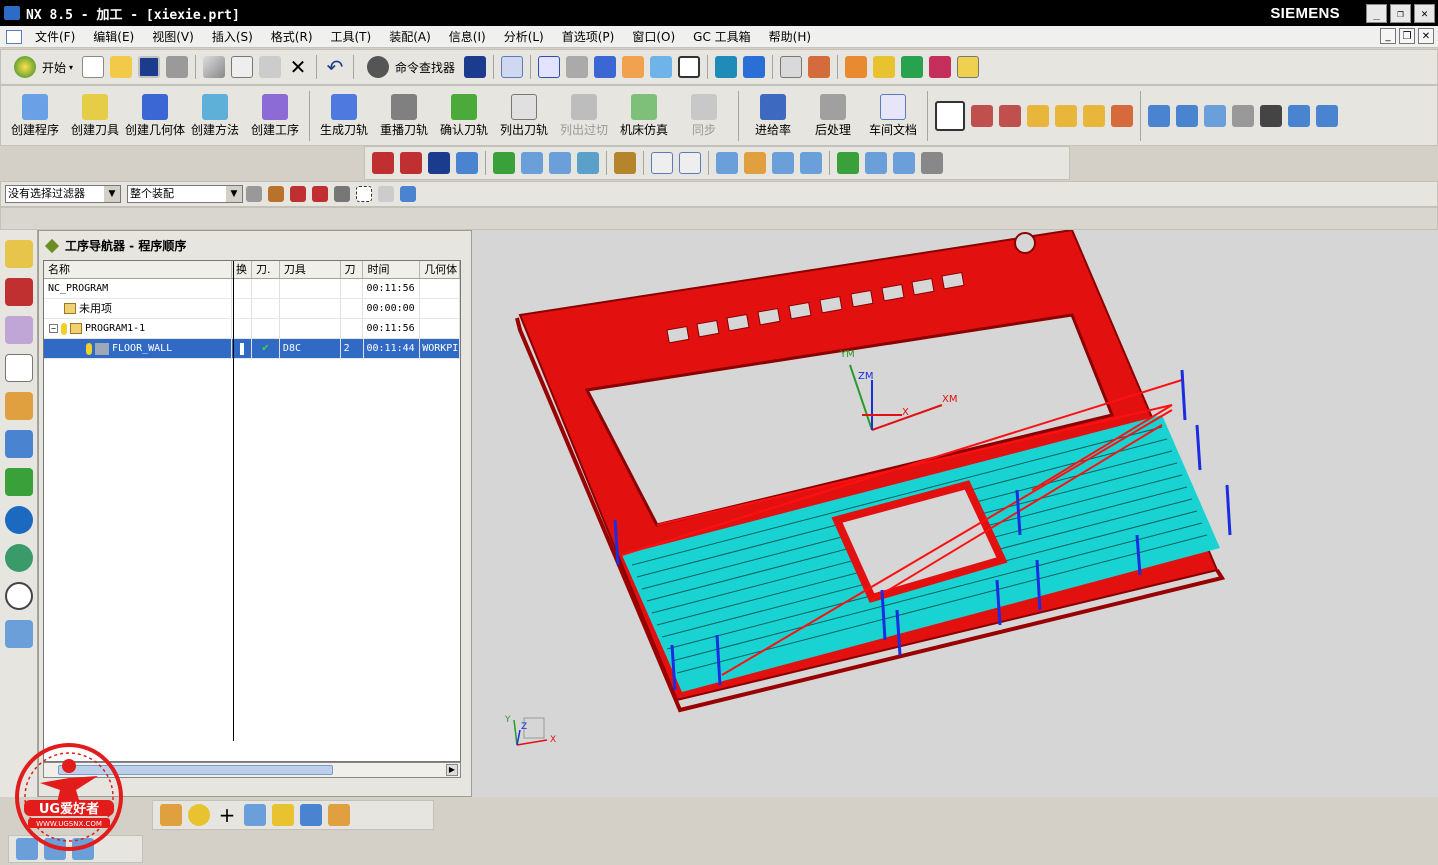 This screenshot has height=865, width=1438. What do you see at coordinates (773, 115) in the screenshot?
I see `feed-rate-button: 进给率` at bounding box center [773, 115].